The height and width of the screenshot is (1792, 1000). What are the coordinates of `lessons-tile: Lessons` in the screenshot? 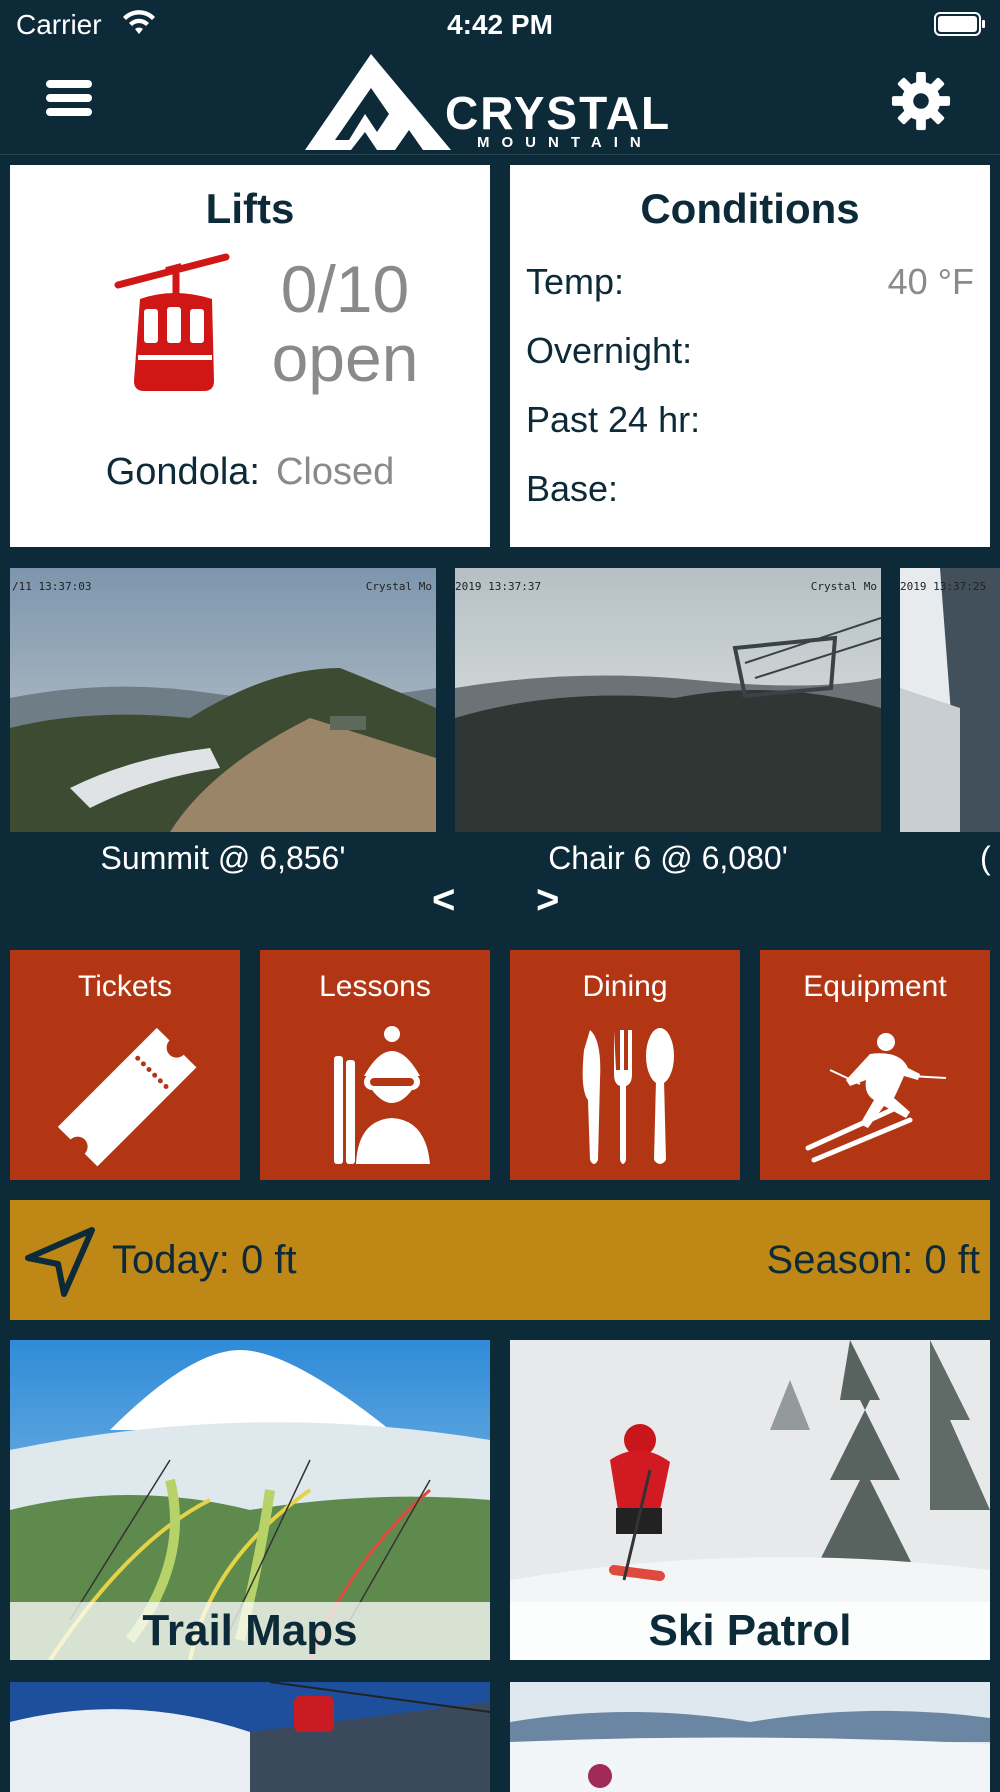 It's located at (375, 1065).